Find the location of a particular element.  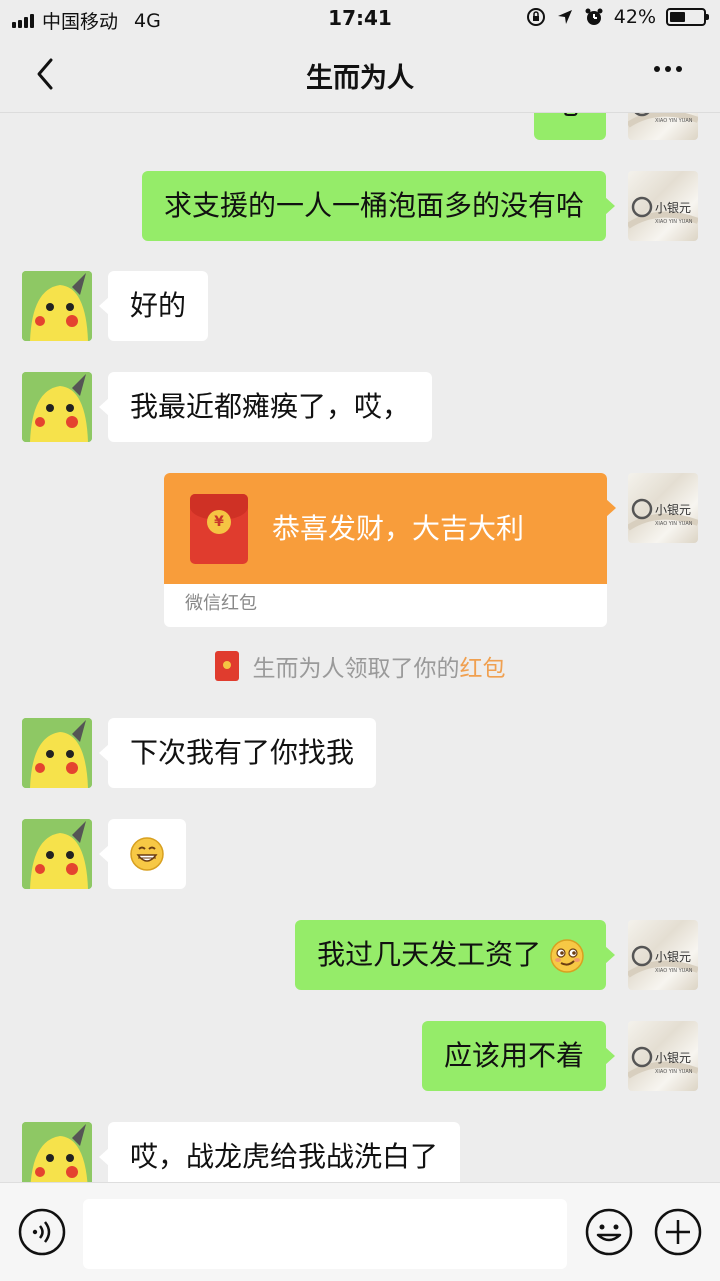

red-packet-greeting: 恭喜发财，大吉大利 is located at coordinates (398, 528).